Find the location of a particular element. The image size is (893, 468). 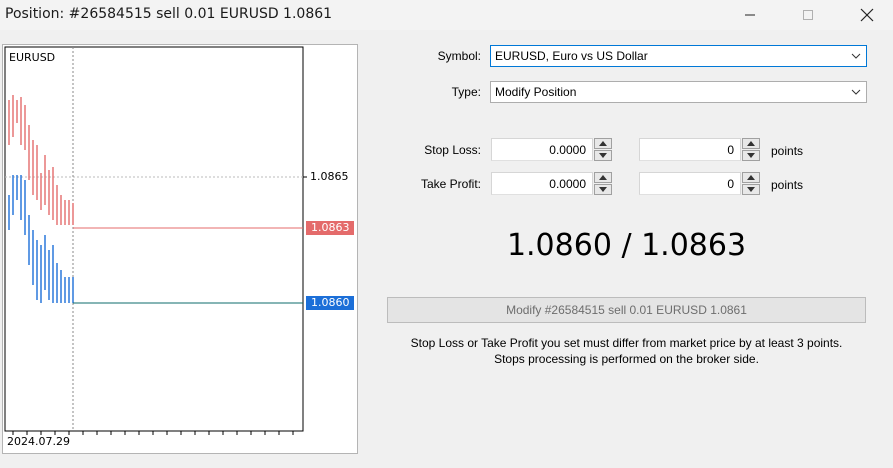

stop-loss-price-spinner is located at coordinates (603, 149).